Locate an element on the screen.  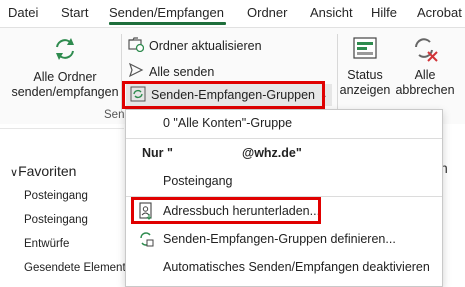
chevron-down-icon: ∨ is located at coordinates (14, 173).